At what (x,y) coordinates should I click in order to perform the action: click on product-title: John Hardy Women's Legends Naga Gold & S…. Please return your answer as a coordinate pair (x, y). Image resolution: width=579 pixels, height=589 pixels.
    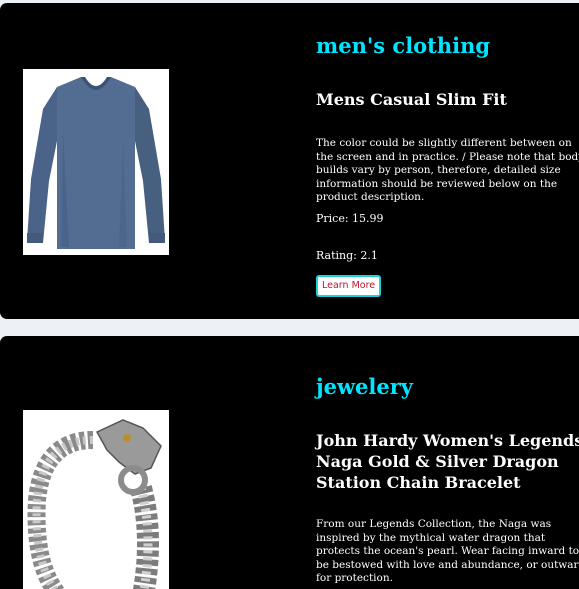
    Looking at the image, I should click on (447, 461).